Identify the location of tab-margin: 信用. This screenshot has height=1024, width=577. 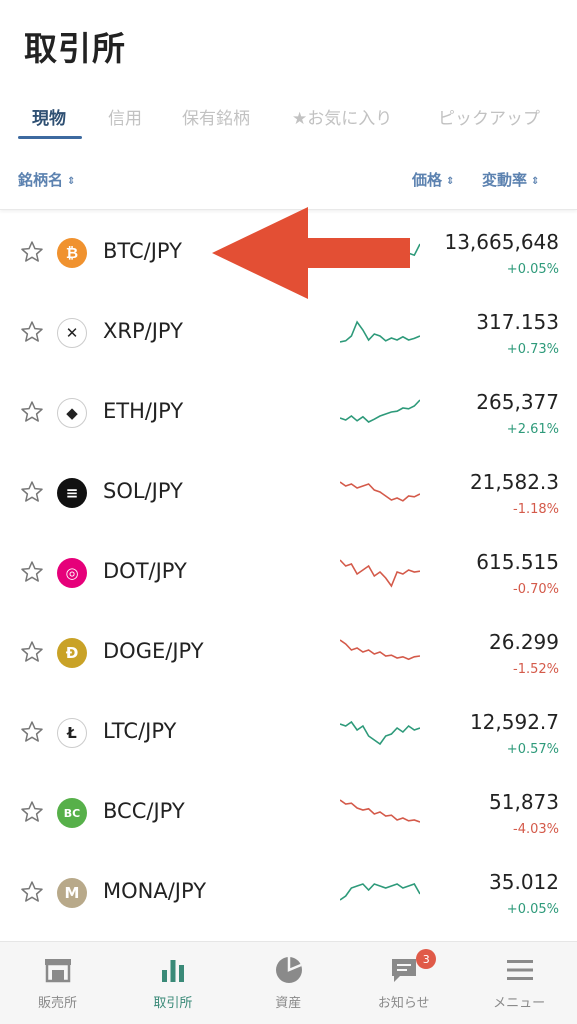
(125, 116).